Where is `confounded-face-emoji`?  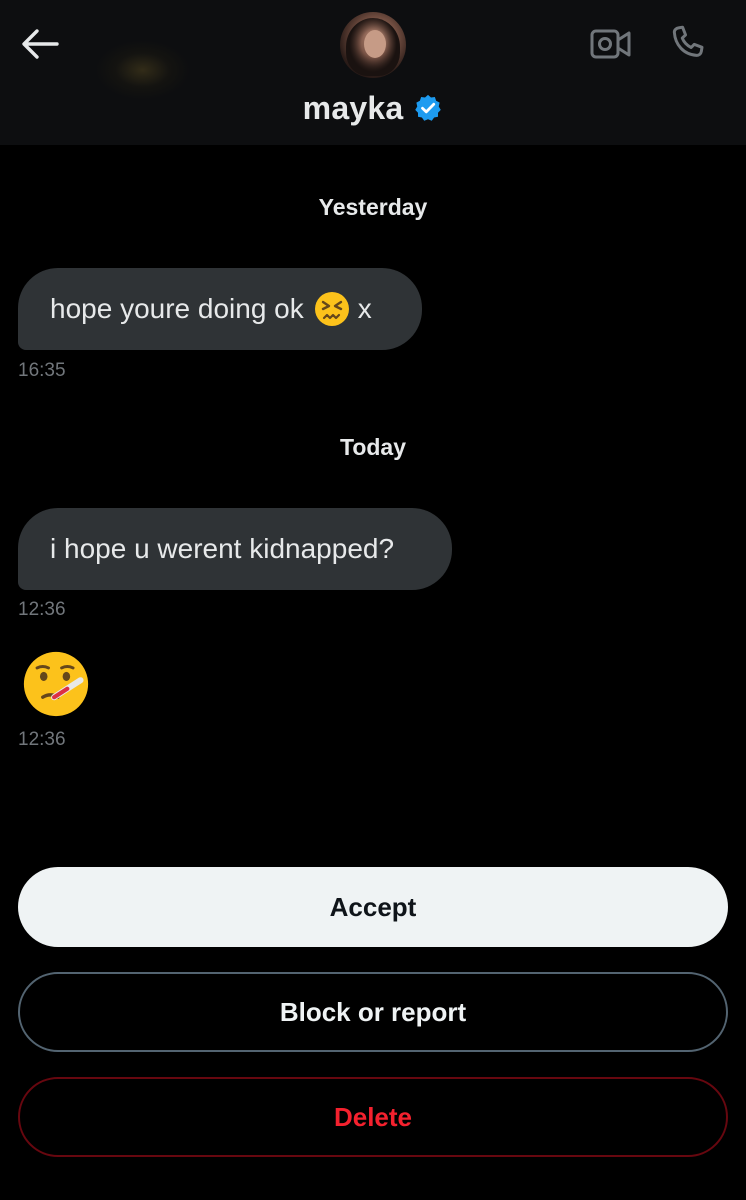 confounded-face-emoji is located at coordinates (331, 309).